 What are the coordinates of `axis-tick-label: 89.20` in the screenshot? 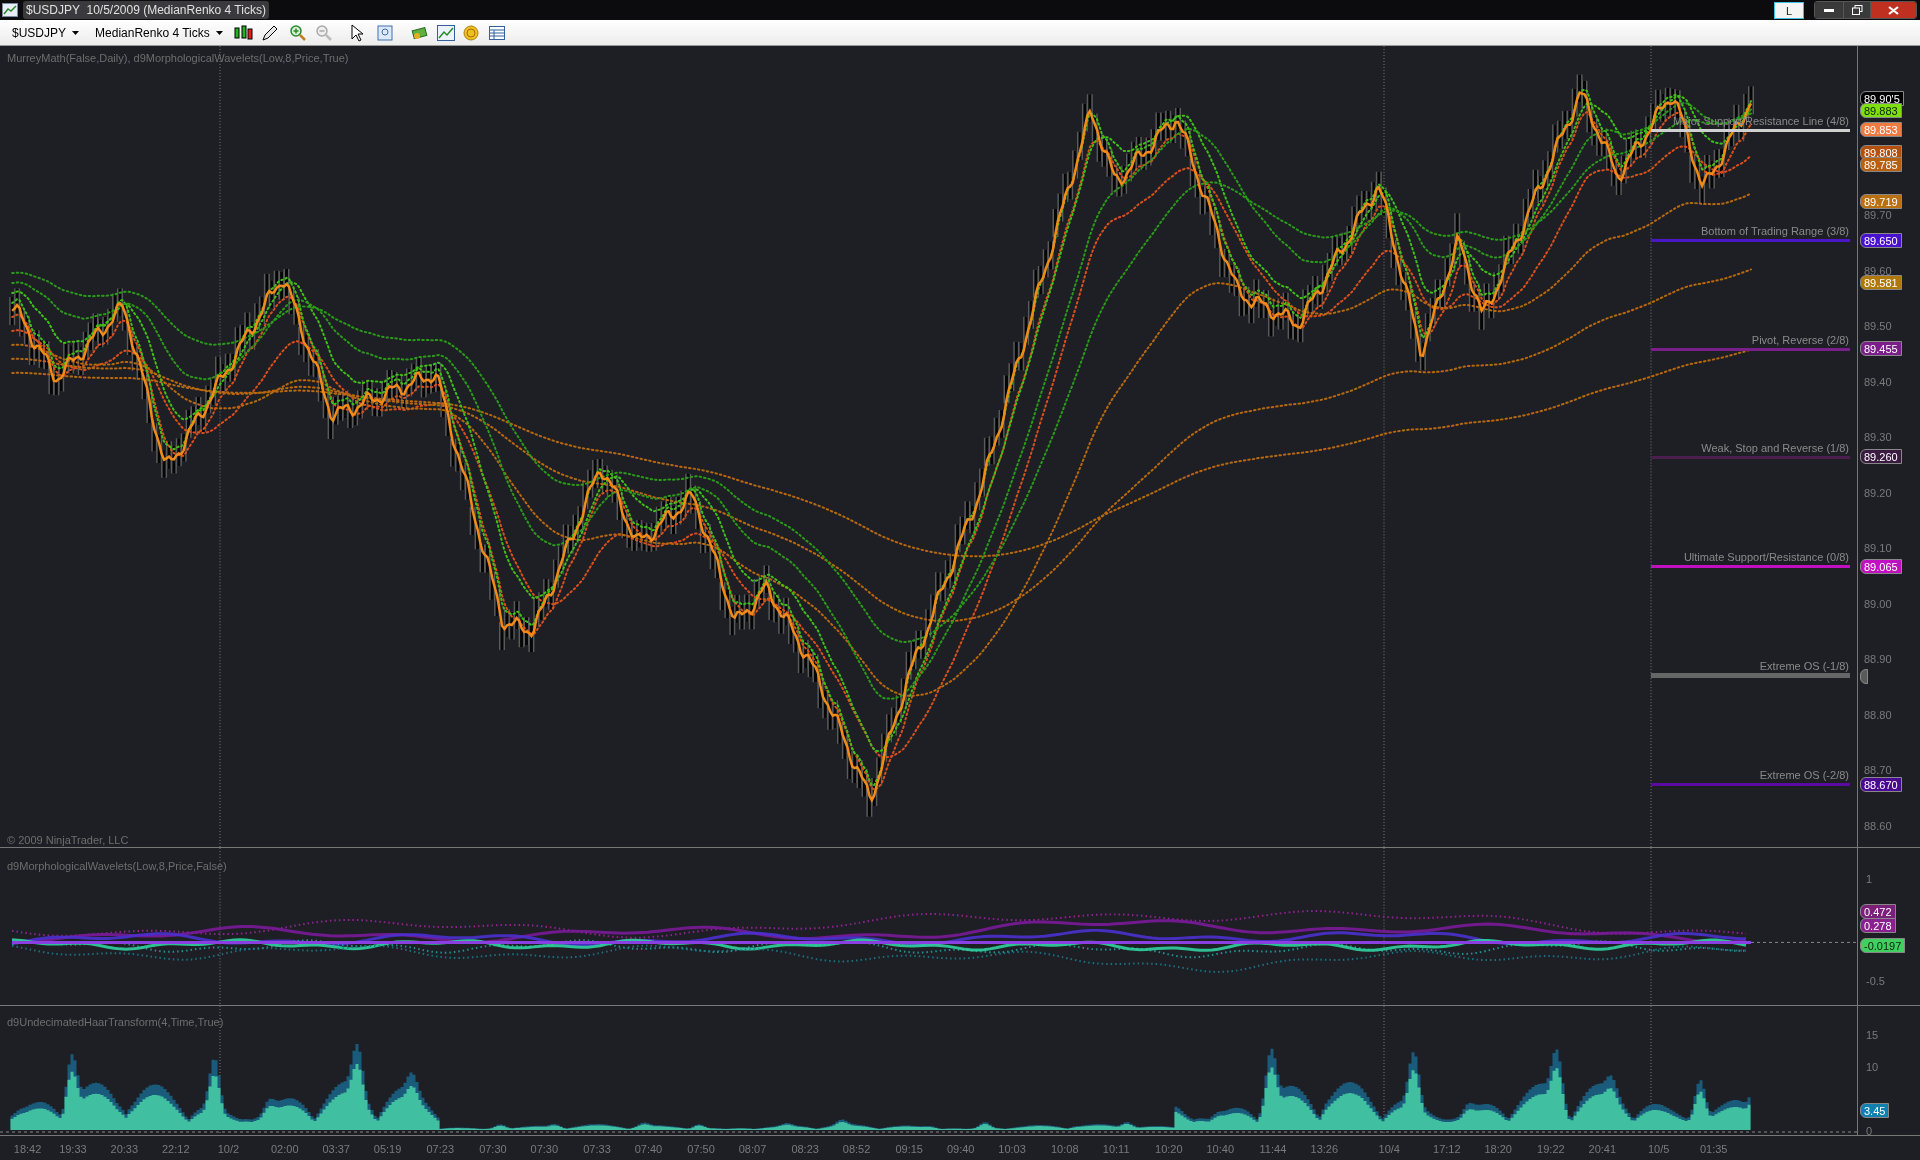 It's located at (1878, 493).